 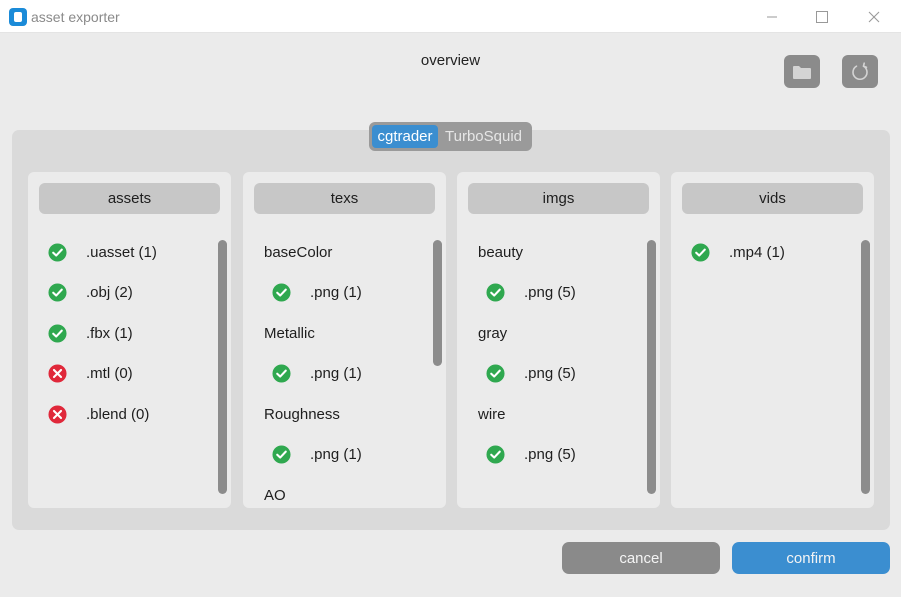 I want to click on column-header-vids: vids, so click(x=772, y=198).